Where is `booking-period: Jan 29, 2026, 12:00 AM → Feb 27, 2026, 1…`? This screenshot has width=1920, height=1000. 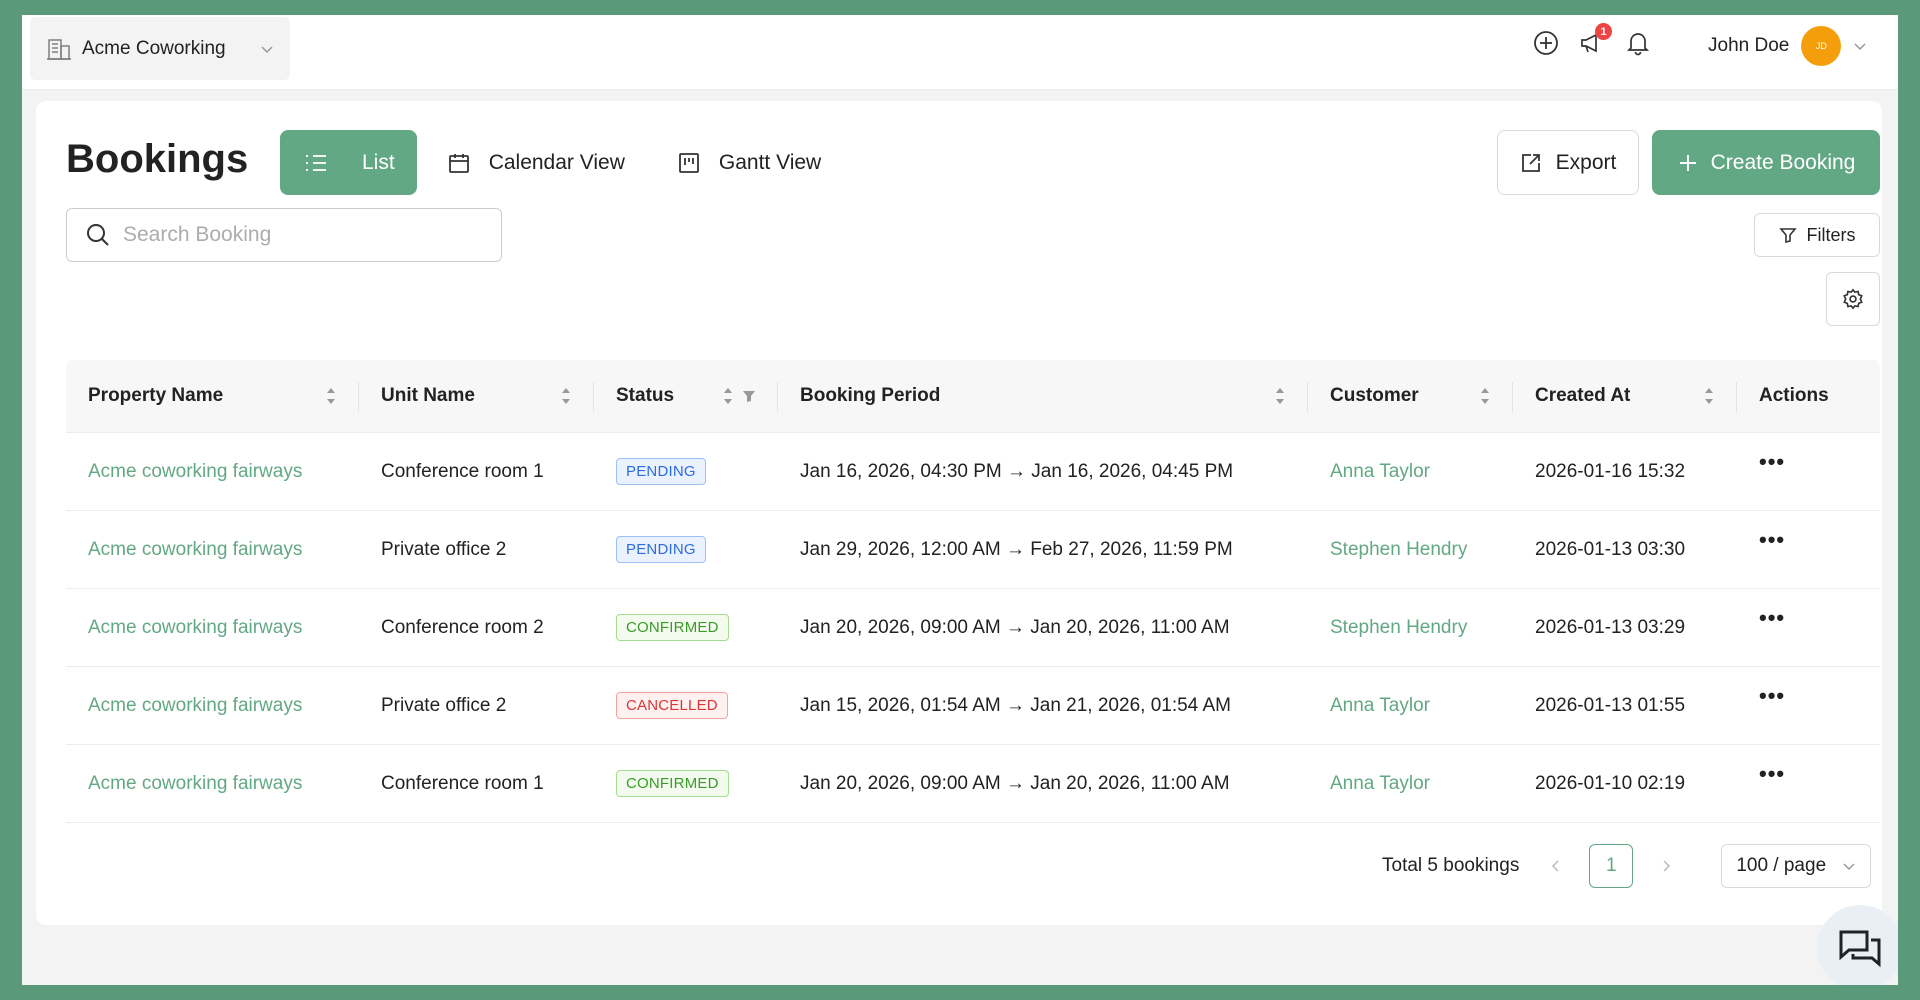
booking-period: Jan 29, 2026, 12:00 AM → Feb 27, 2026, 1… is located at coordinates (1016, 549).